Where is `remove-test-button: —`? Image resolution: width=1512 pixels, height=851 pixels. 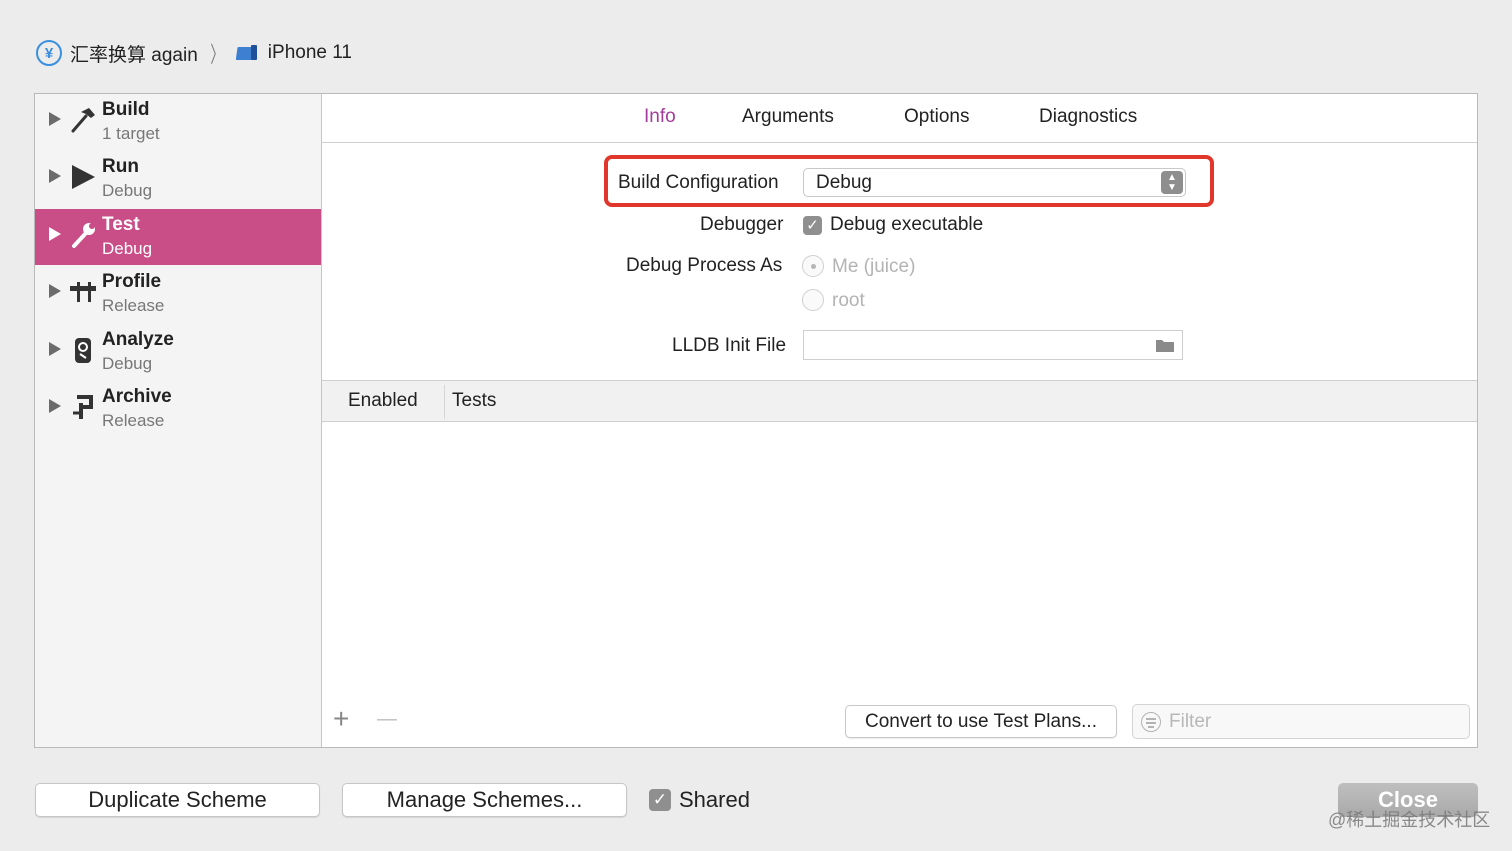 remove-test-button: — is located at coordinates (387, 719).